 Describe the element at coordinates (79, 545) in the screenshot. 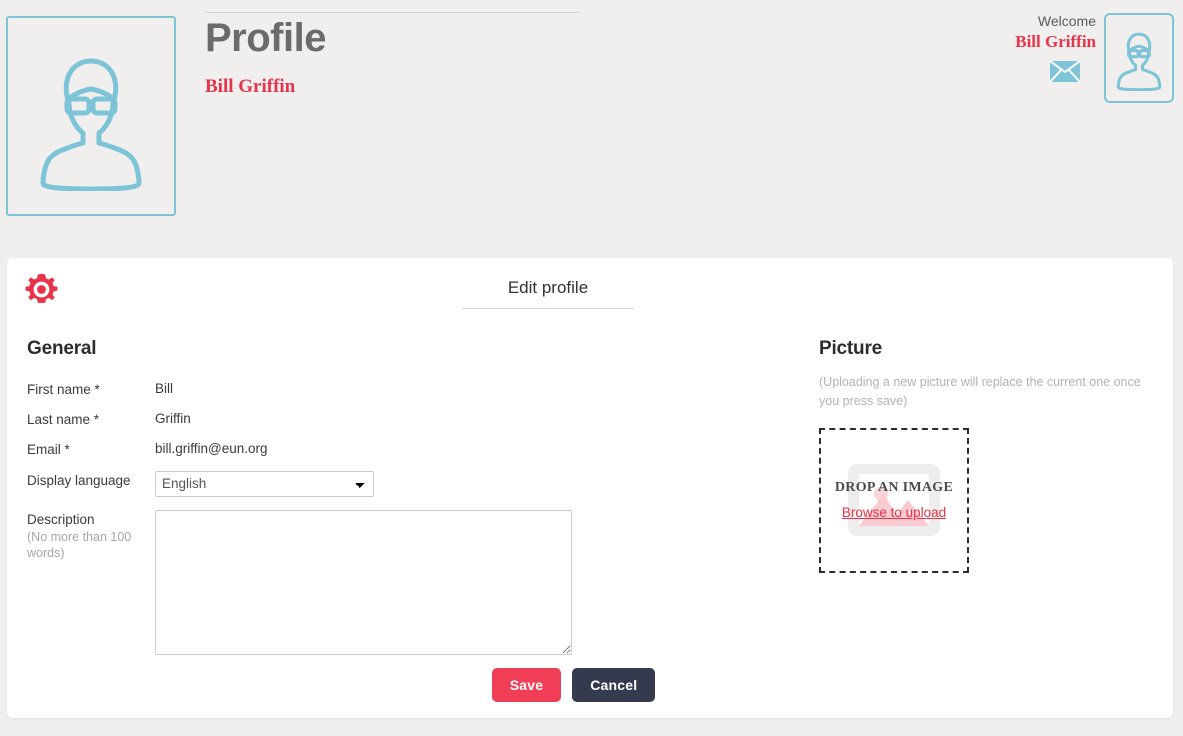

I see `description-hint: (No more than 100 words)` at that location.